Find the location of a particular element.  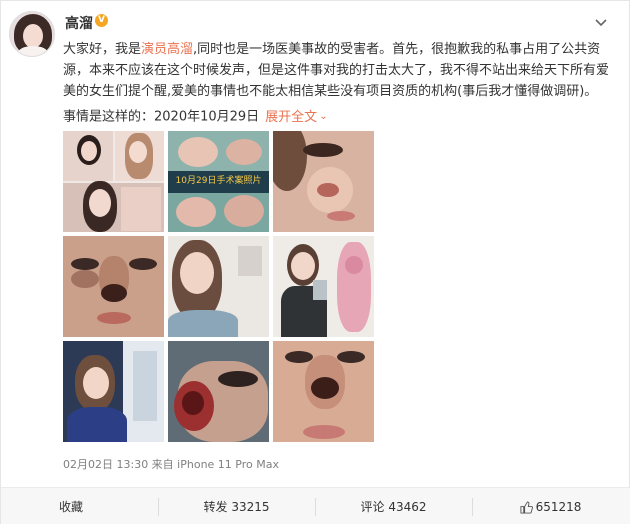

date-text: 事情是这样的：2020年10月29日 is located at coordinates (161, 117).